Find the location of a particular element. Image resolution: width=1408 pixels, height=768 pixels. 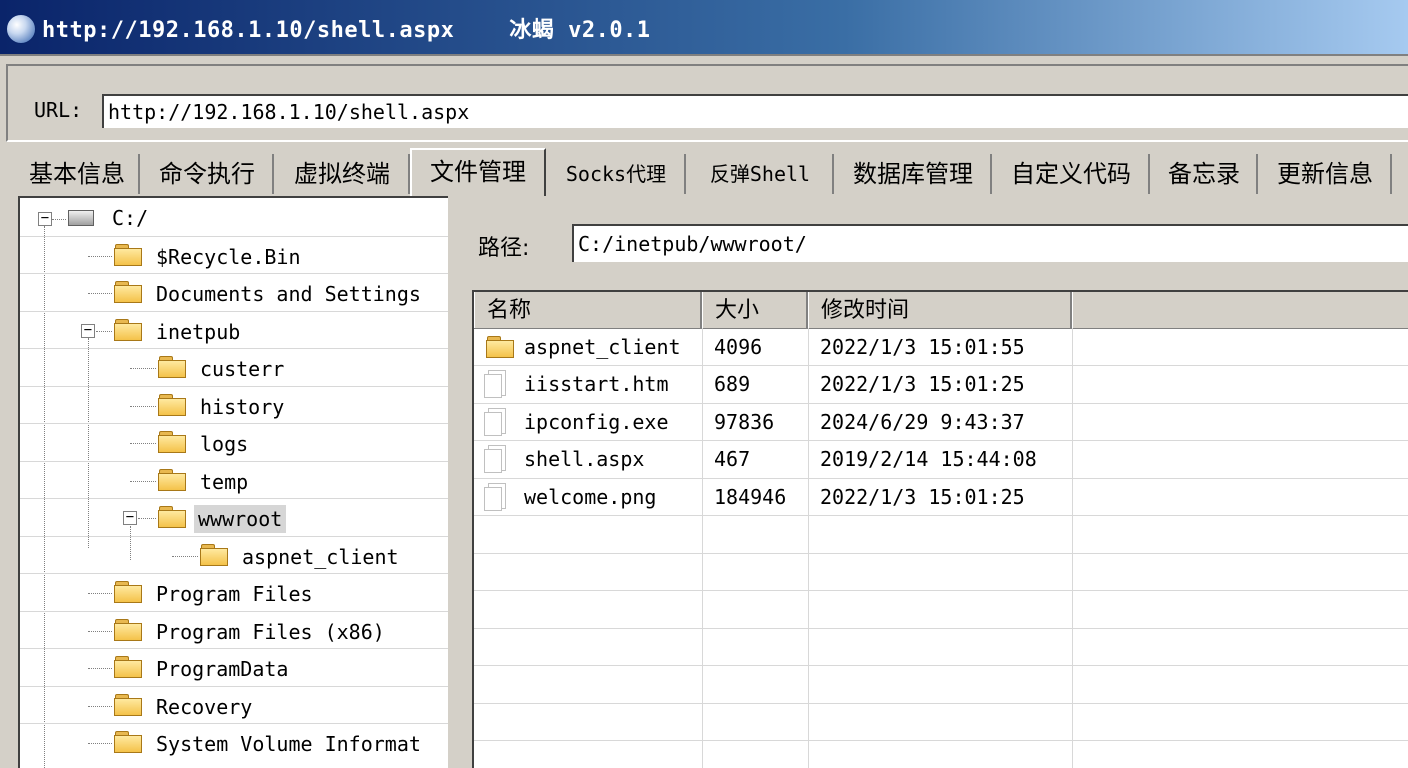

tree-node-label: Recovery is located at coordinates (204, 707).